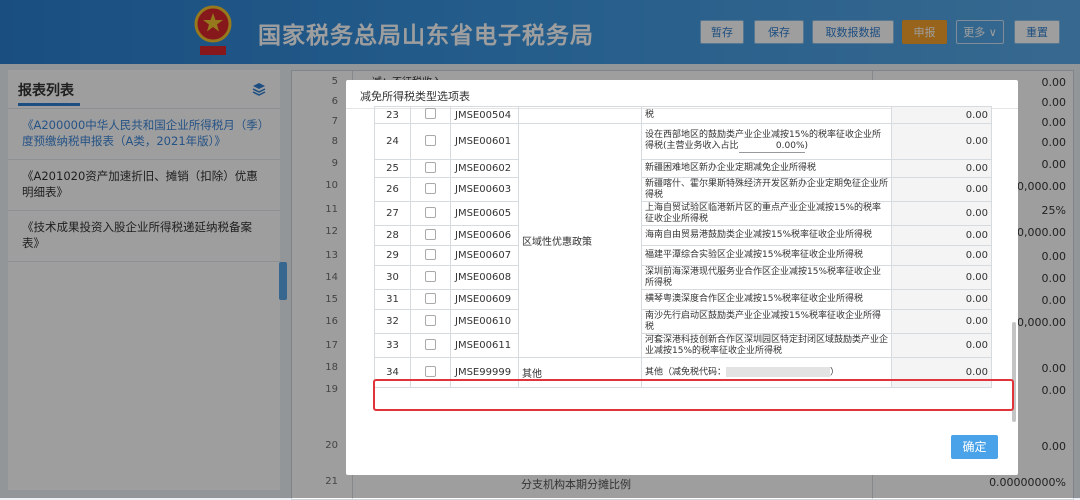 The height and width of the screenshot is (500, 1080). I want to click on form-row-number: 10, so click(331, 185).